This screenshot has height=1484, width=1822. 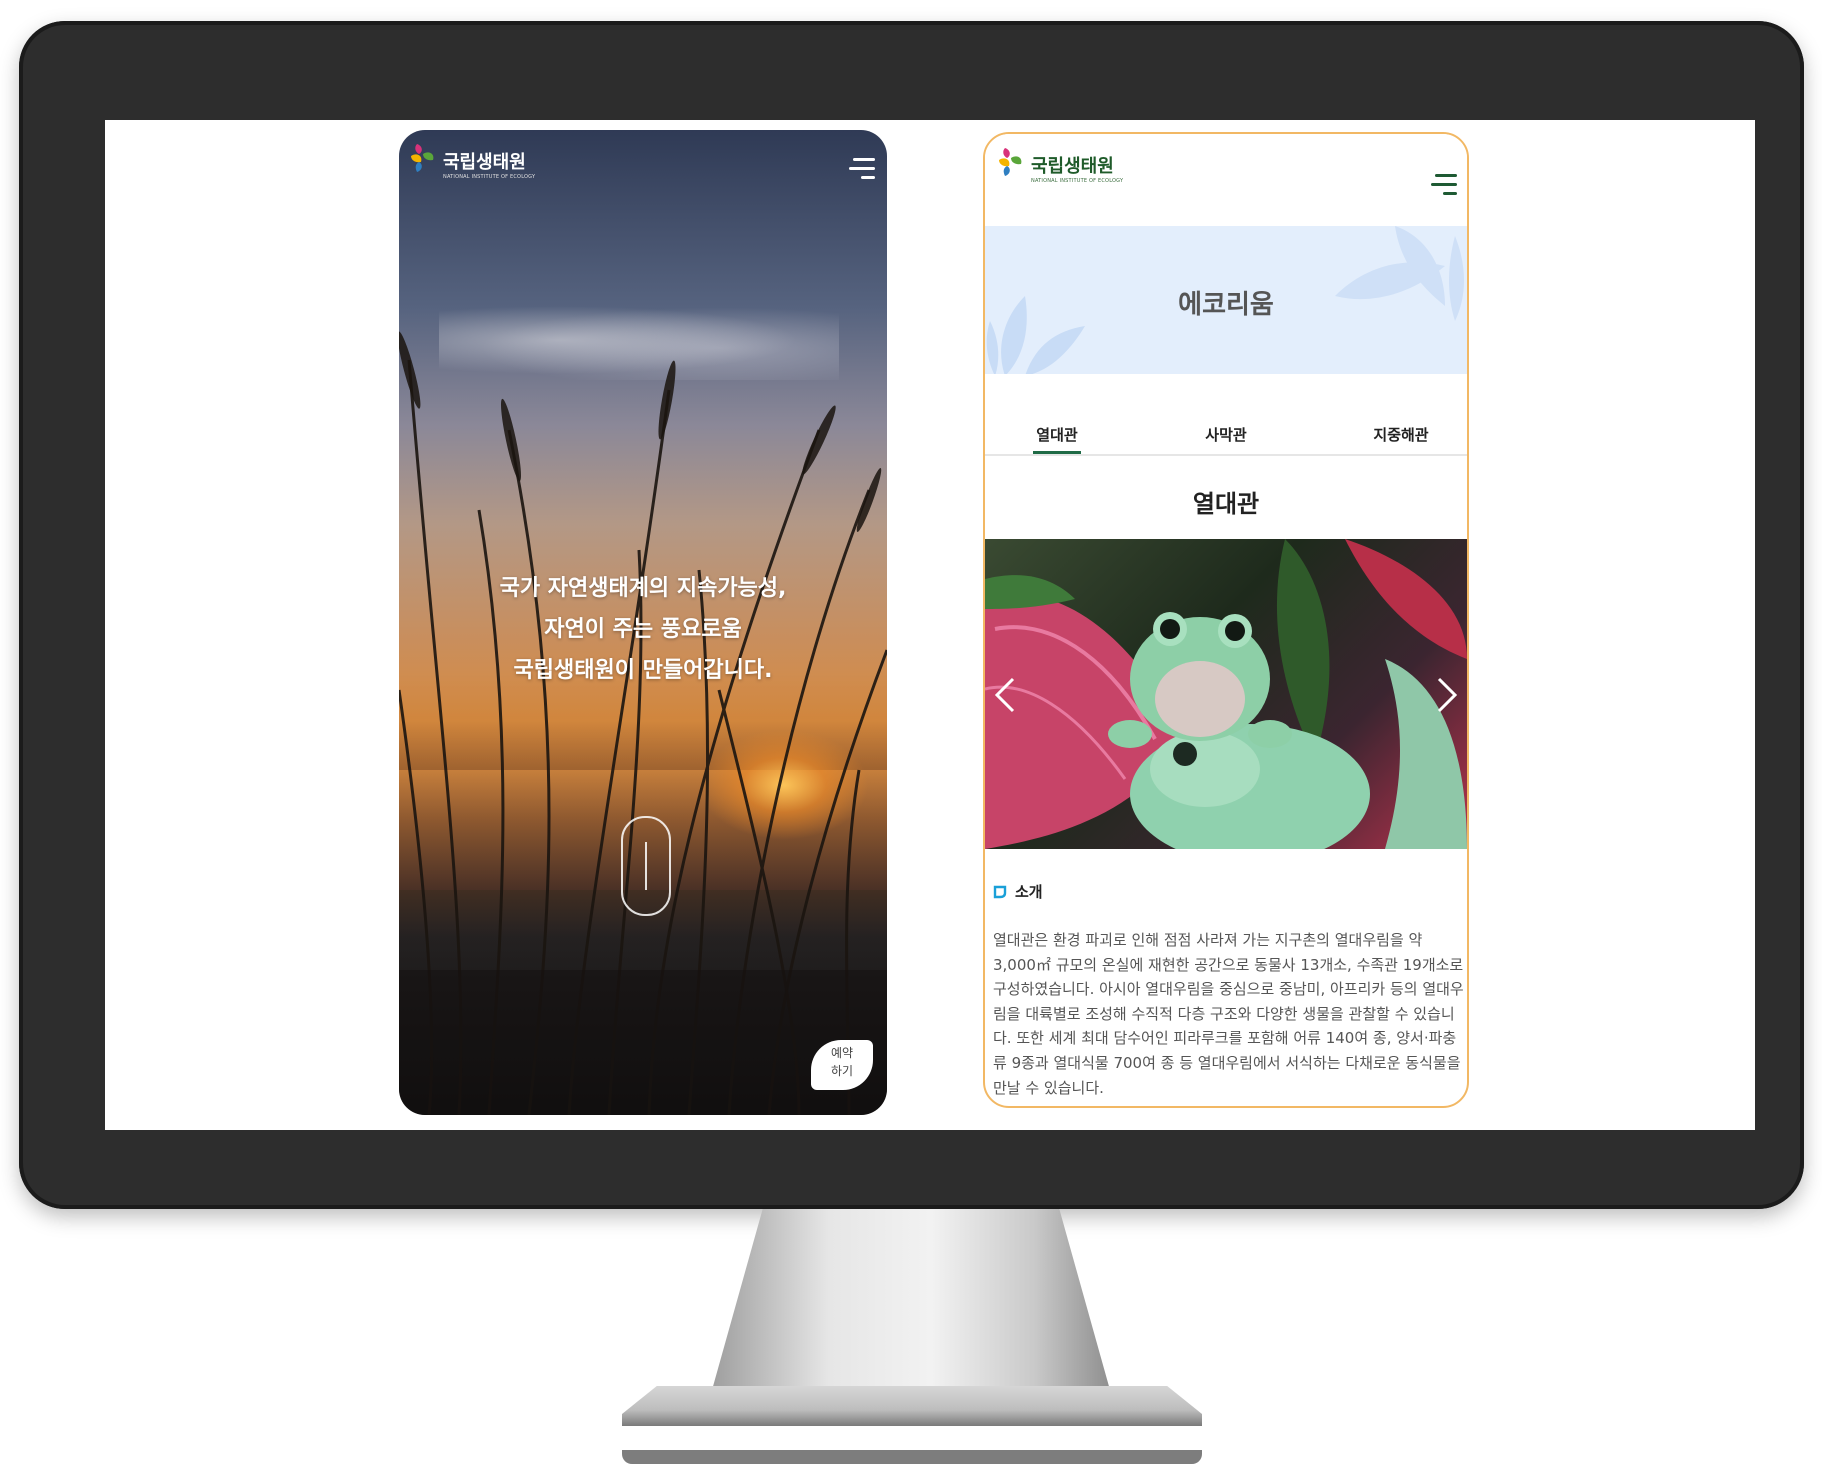 What do you see at coordinates (842, 1053) in the screenshot?
I see `reservation-label-line1: 예약` at bounding box center [842, 1053].